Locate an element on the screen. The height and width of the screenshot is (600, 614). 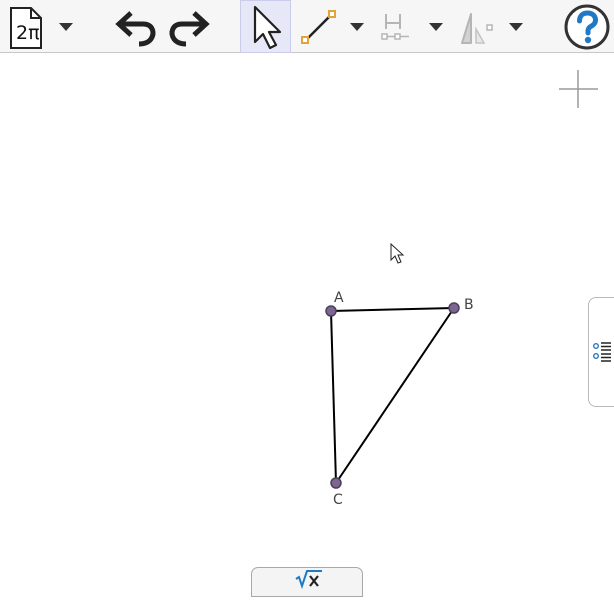
move-tool-button is located at coordinates (265, 26).